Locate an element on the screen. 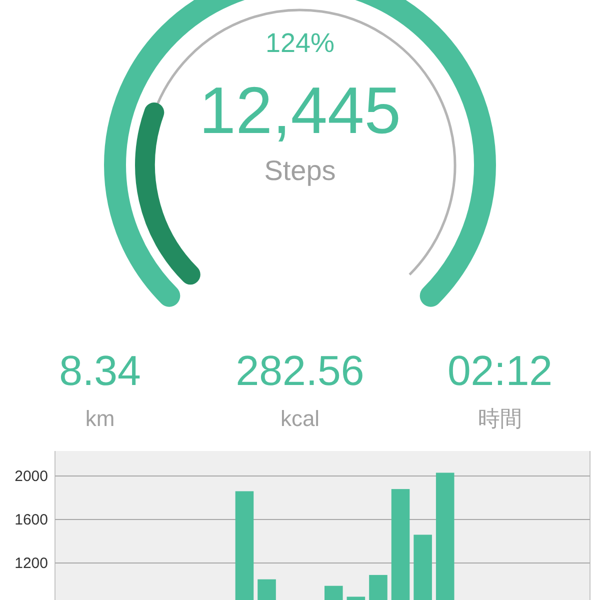  axis-tick-label: 2000 is located at coordinates (31, 476).